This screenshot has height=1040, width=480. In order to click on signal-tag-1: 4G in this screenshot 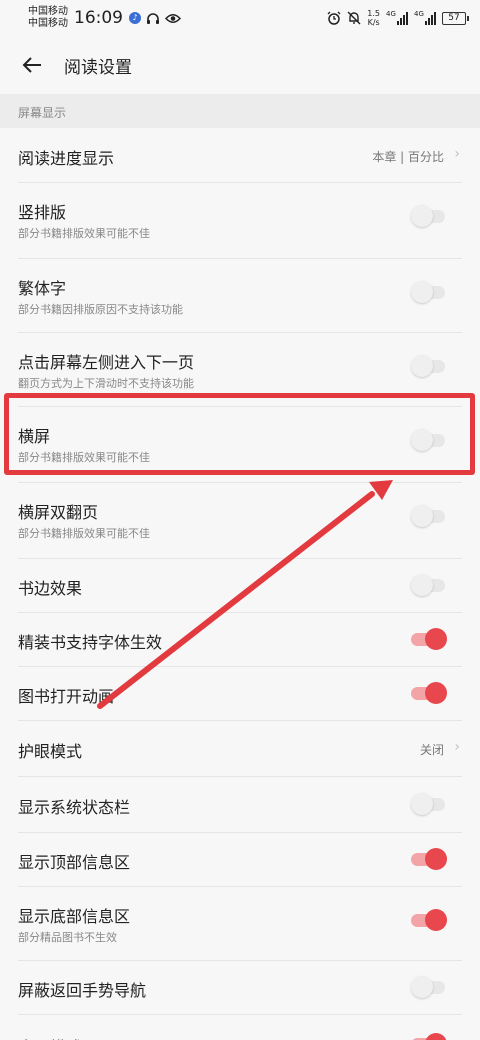, I will do `click(391, 14)`.